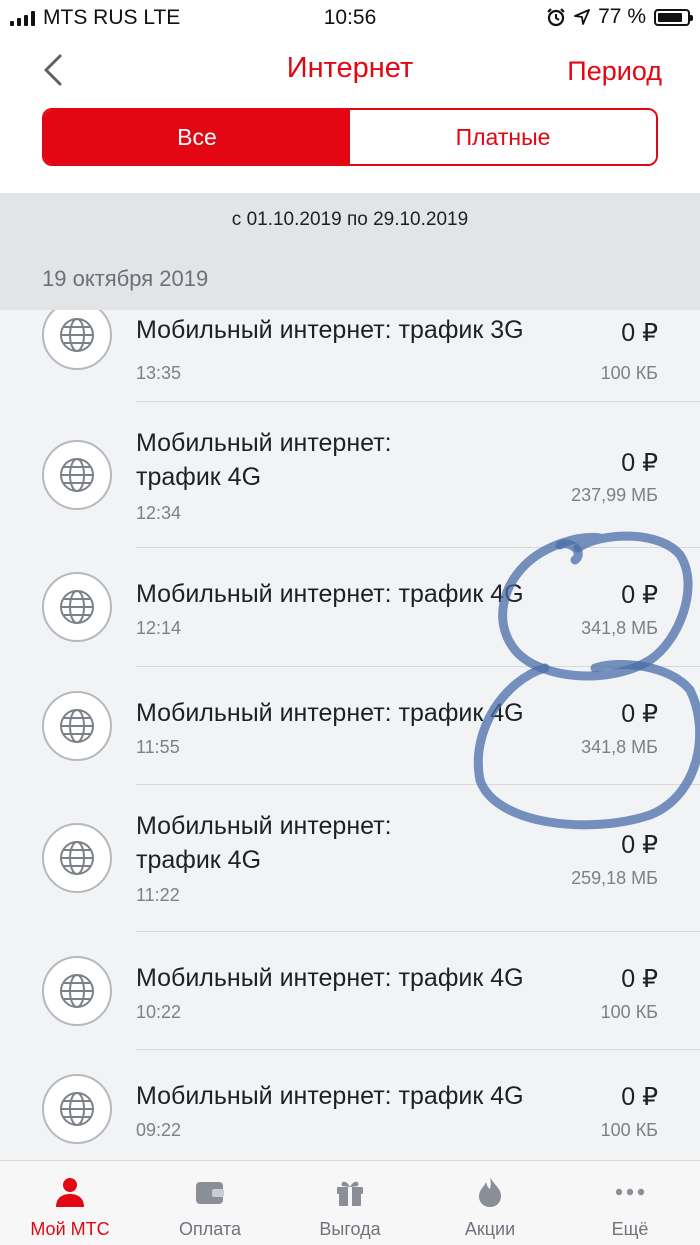  I want to click on tab-label: Выгода, so click(350, 1229).